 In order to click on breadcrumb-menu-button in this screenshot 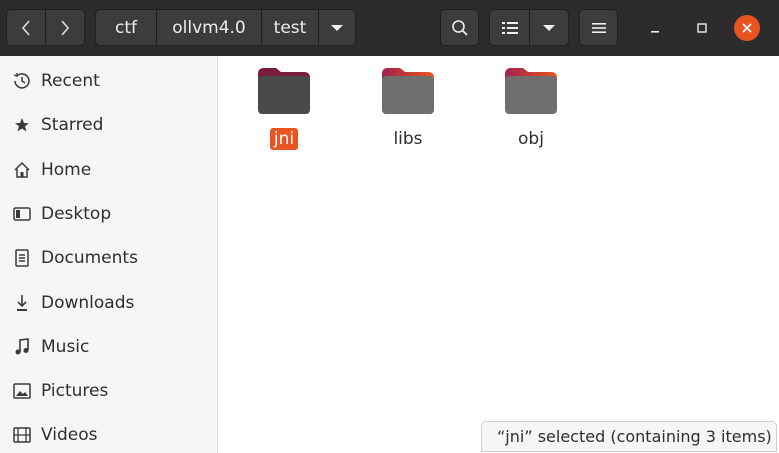, I will do `click(337, 27)`.